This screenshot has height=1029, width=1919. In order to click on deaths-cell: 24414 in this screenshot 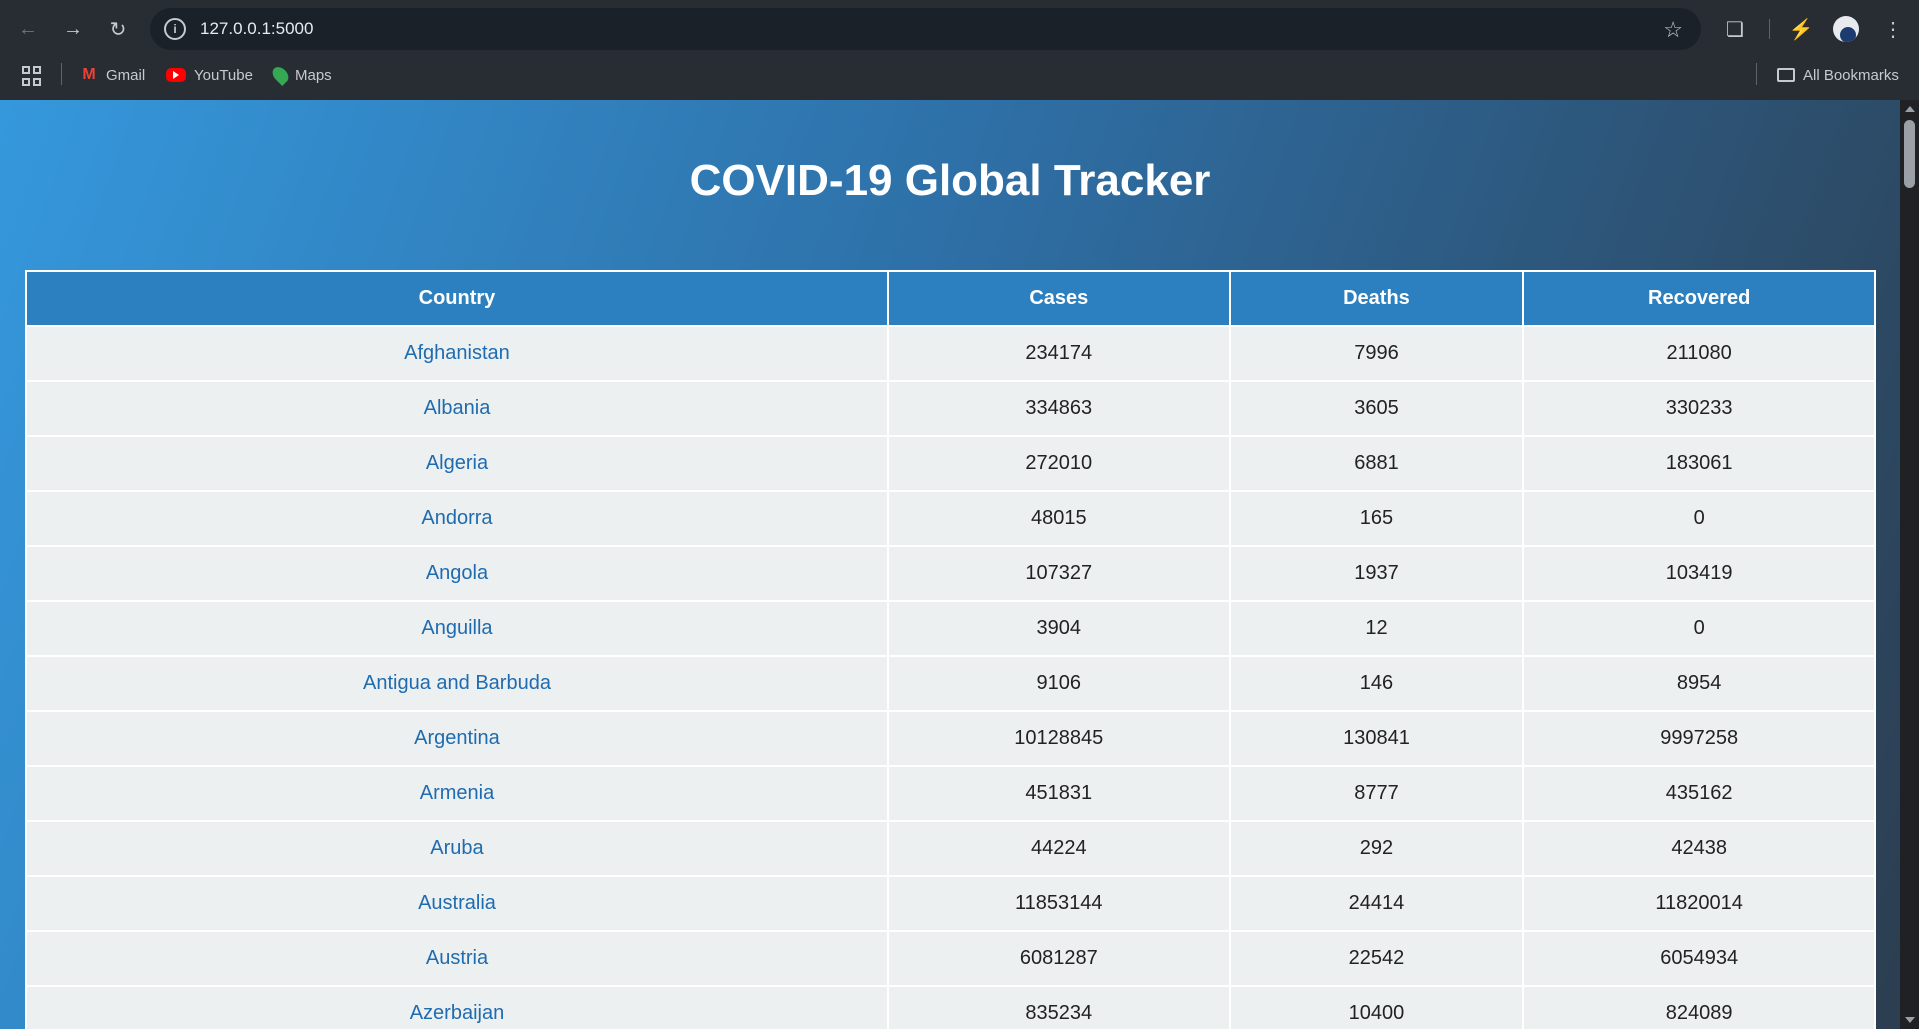, I will do `click(1376, 903)`.